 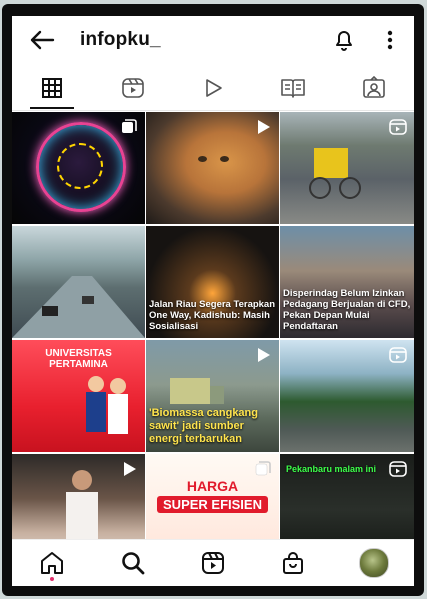 What do you see at coordinates (213, 40) in the screenshot?
I see `profile-header: infopku_` at bounding box center [213, 40].